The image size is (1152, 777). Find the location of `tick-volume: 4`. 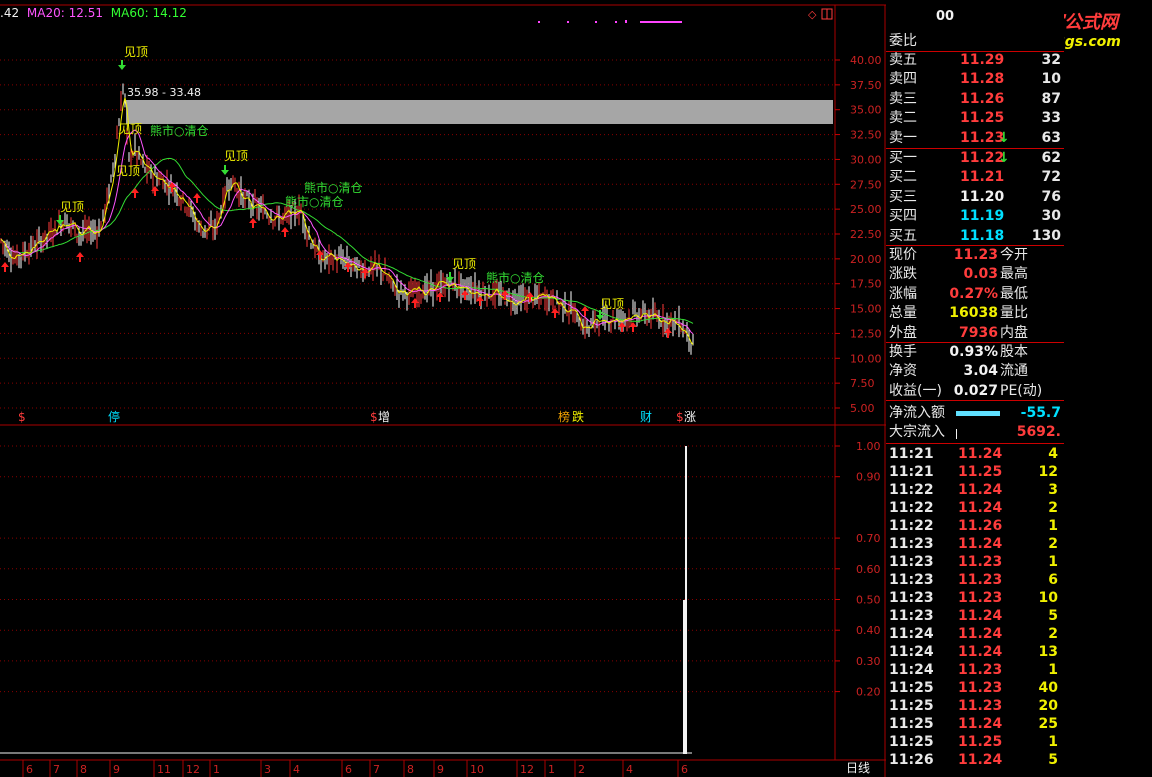

tick-volume: 4 is located at coordinates (1053, 454).